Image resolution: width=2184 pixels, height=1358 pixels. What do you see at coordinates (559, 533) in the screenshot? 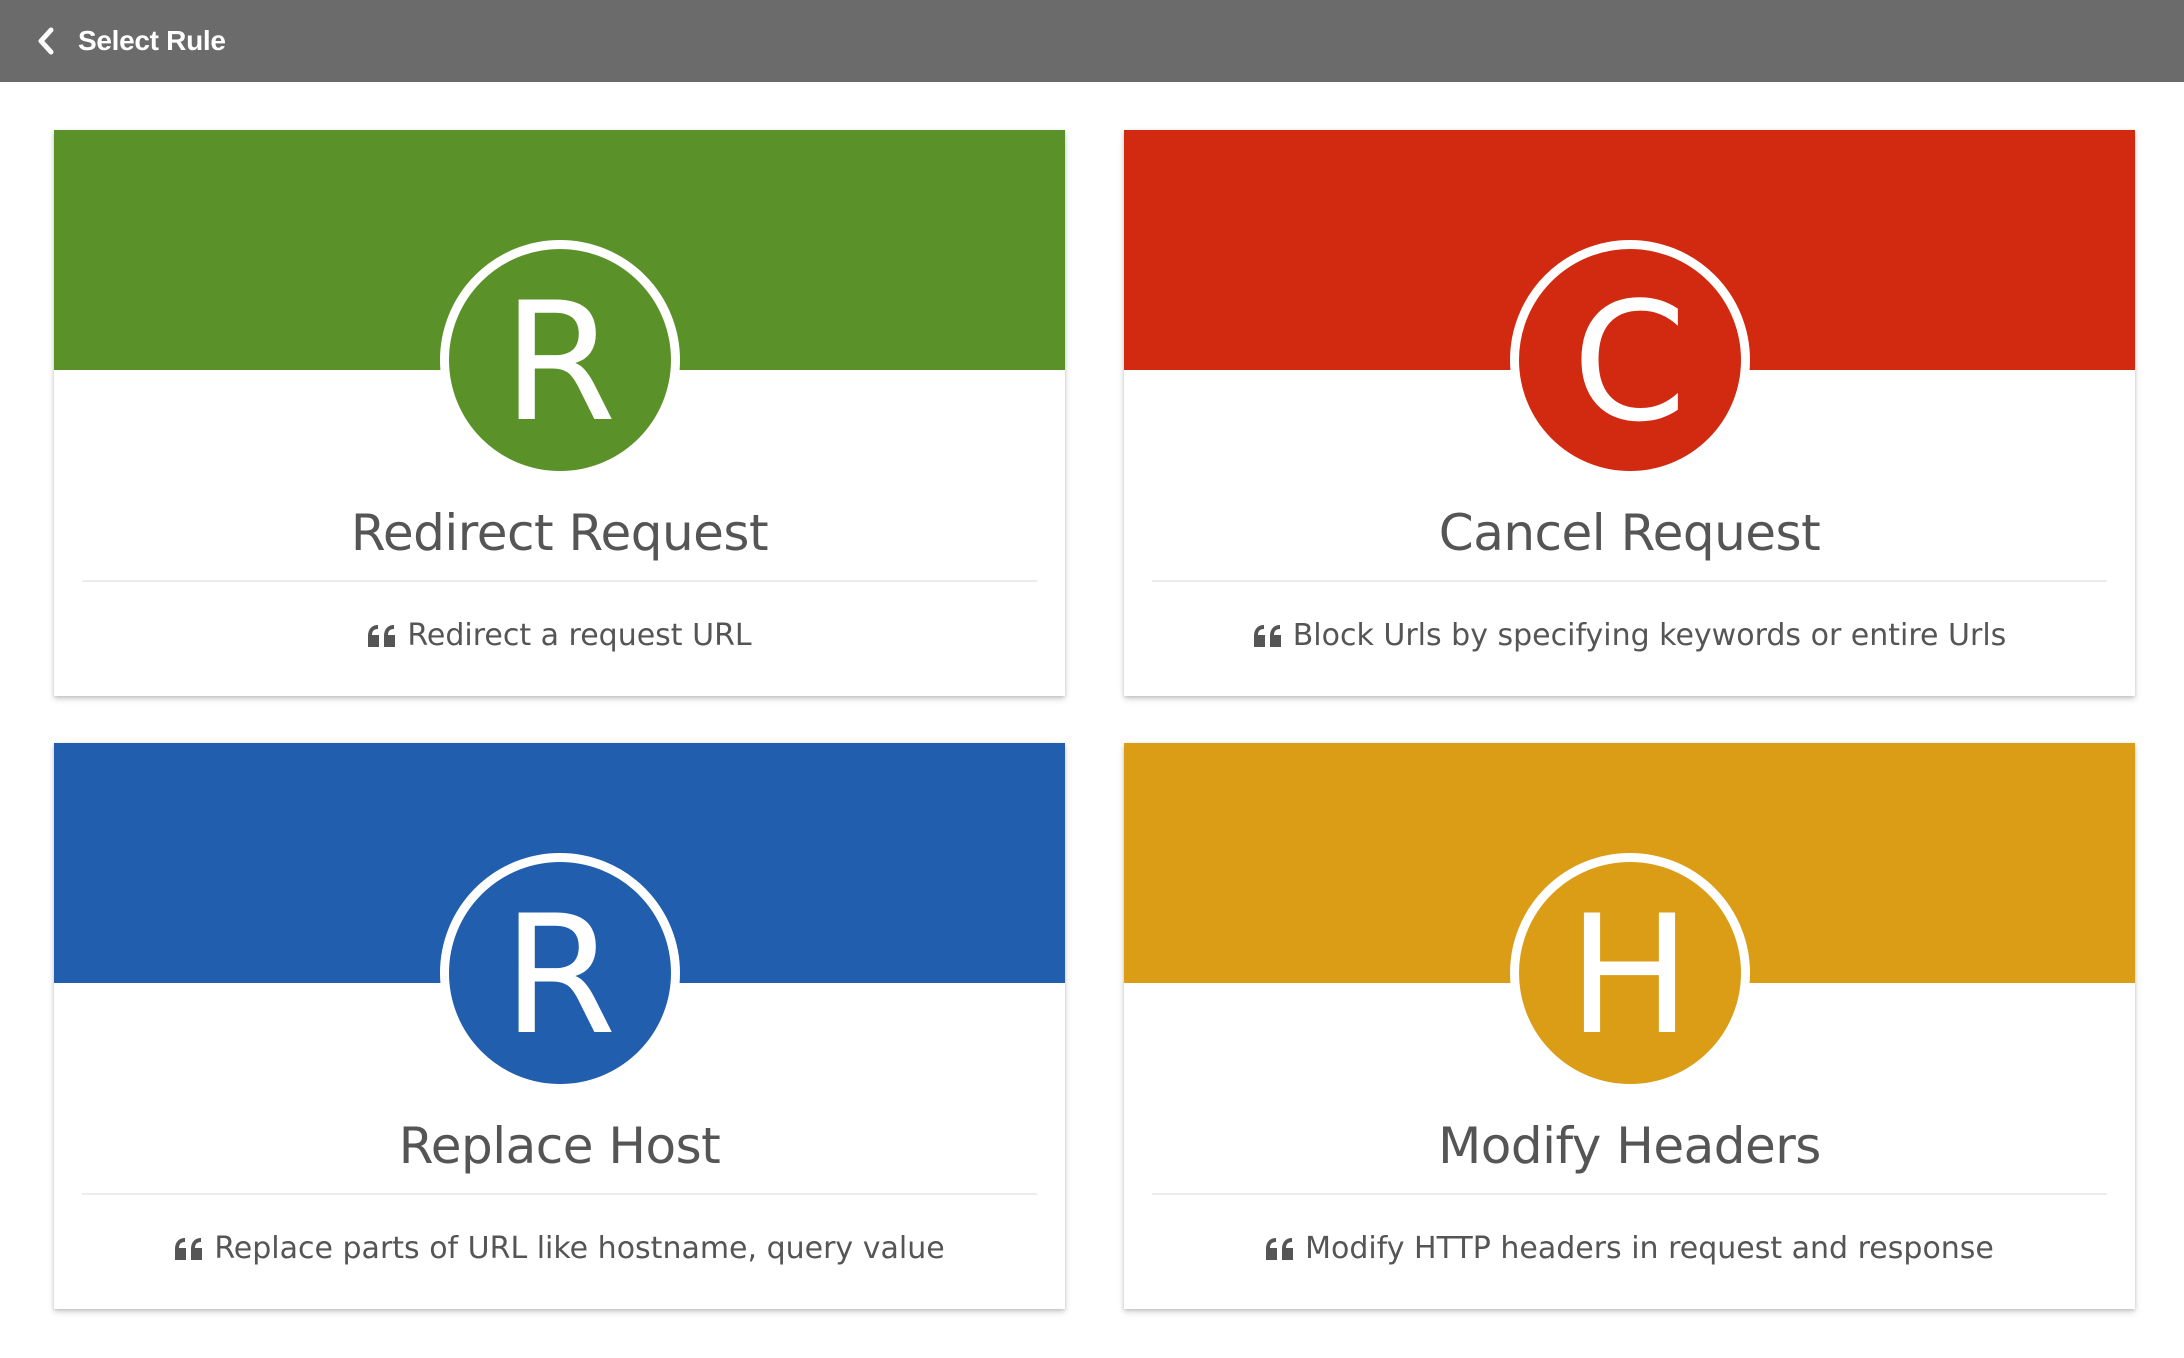
I see `rule-title: Redirect Request` at bounding box center [559, 533].